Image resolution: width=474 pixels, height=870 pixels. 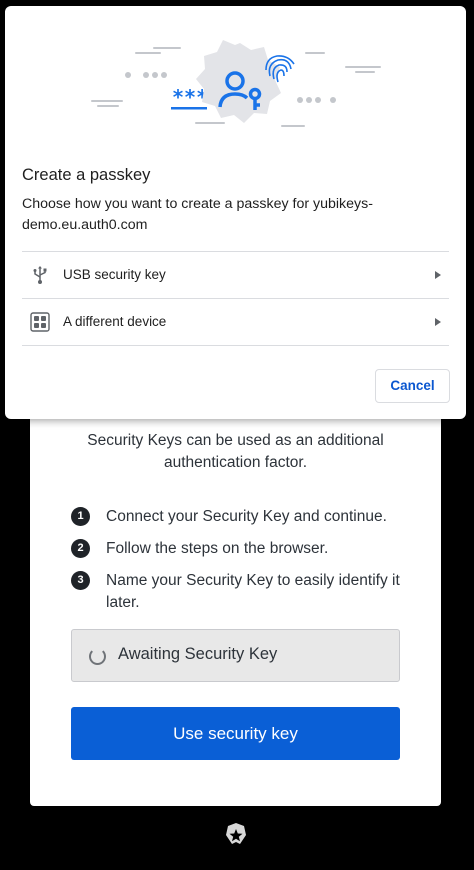 What do you see at coordinates (97, 656) in the screenshot?
I see `spinner-icon` at bounding box center [97, 656].